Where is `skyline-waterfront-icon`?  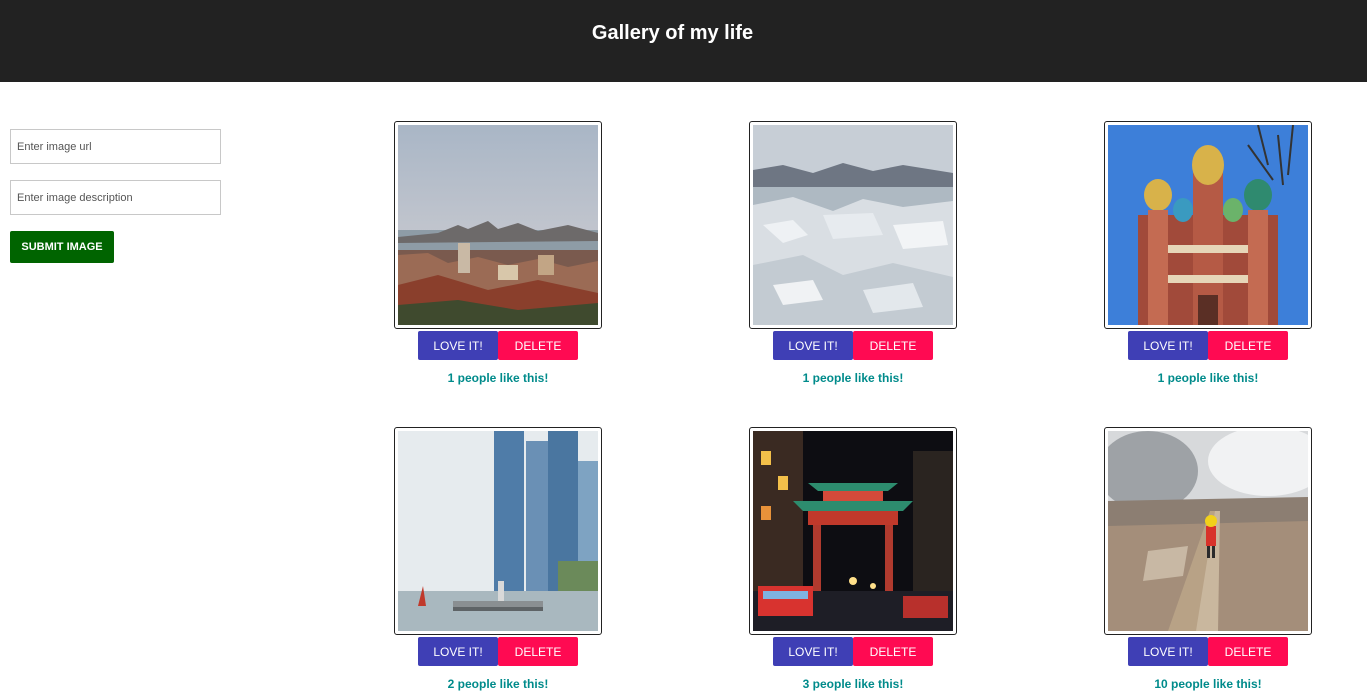 skyline-waterfront-icon is located at coordinates (498, 531).